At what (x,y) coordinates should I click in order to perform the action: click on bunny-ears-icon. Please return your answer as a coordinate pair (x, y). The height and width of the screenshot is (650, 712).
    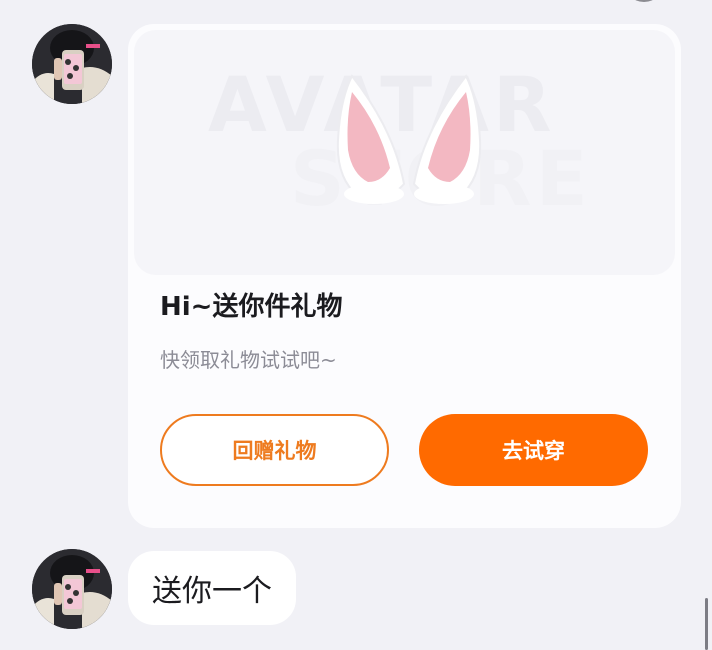
    Looking at the image, I should click on (409, 139).